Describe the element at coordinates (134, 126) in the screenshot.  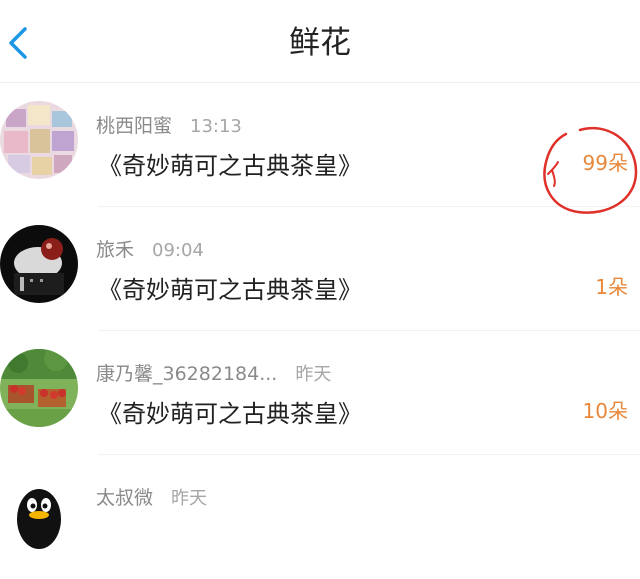
I see `sender-name: 桃西阳蜜` at that location.